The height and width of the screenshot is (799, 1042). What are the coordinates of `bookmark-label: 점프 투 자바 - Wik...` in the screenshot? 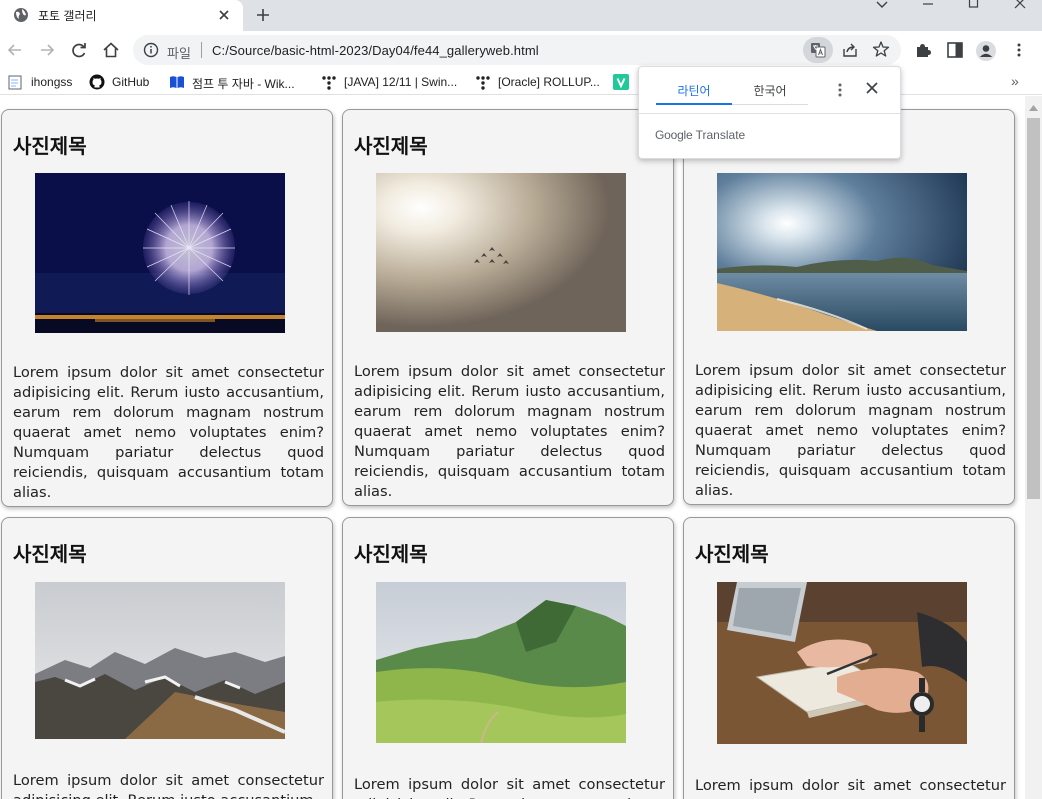 It's located at (243, 84).